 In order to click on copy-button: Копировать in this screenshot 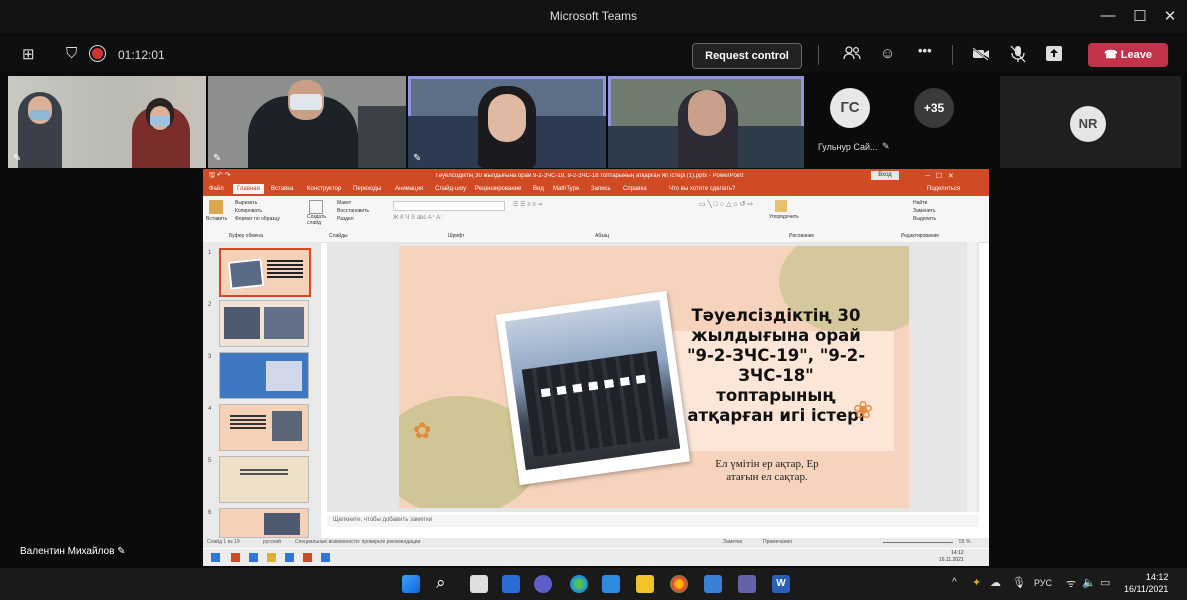, I will do `click(248, 211)`.